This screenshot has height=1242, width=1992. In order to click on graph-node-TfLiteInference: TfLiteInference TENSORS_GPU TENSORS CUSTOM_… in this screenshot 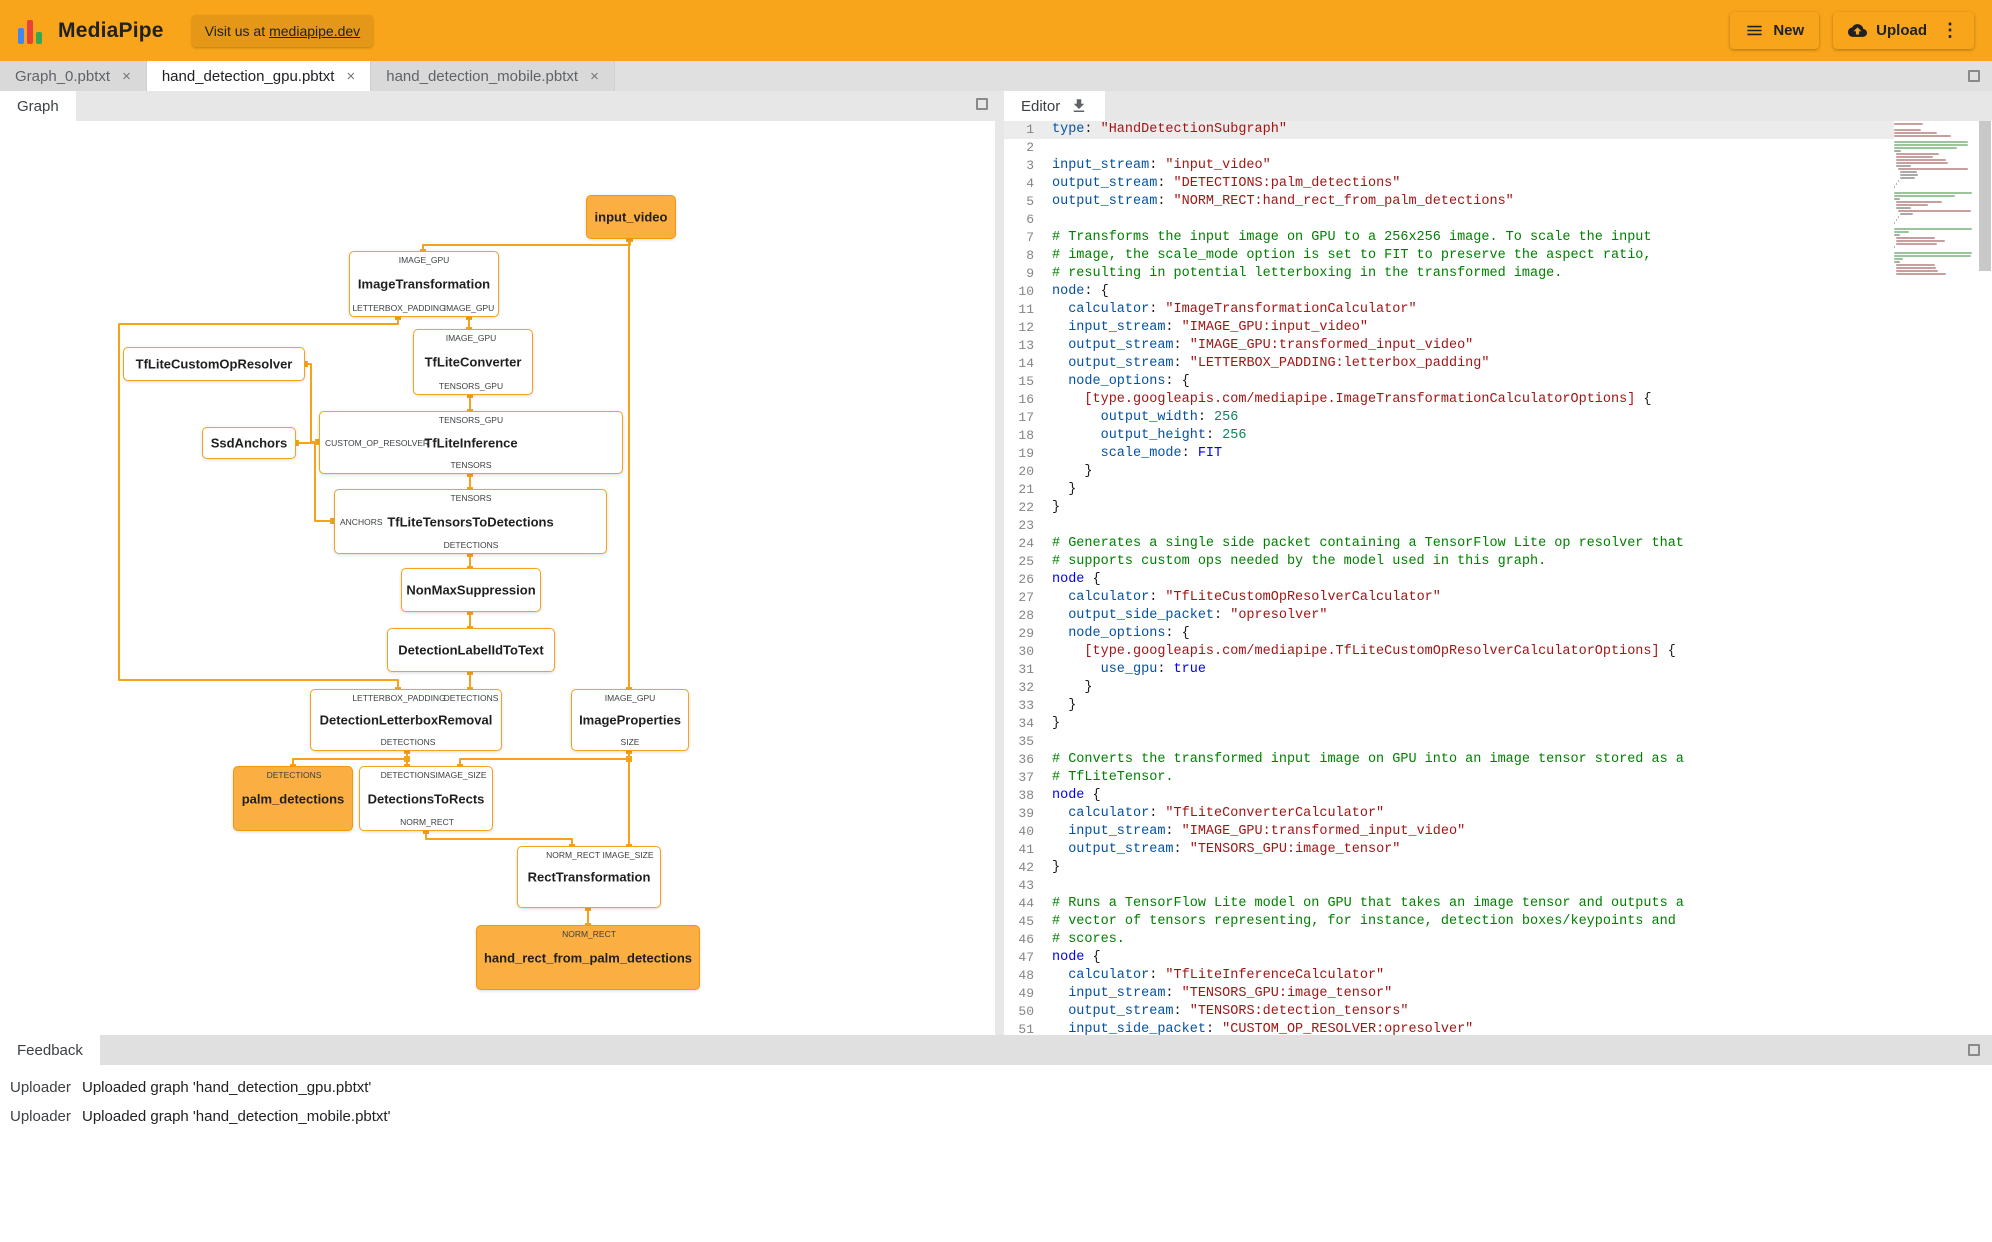, I will do `click(471, 442)`.